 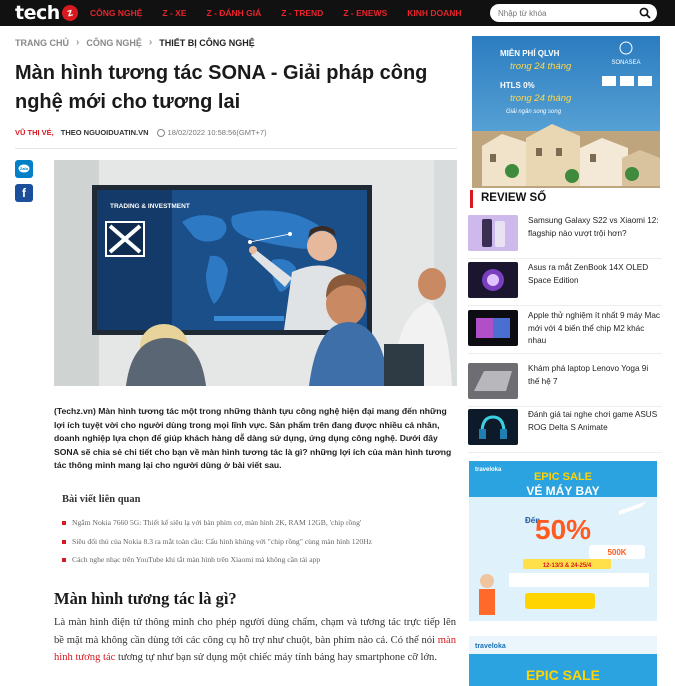 I want to click on laptop-thumb, so click(x=493, y=280).